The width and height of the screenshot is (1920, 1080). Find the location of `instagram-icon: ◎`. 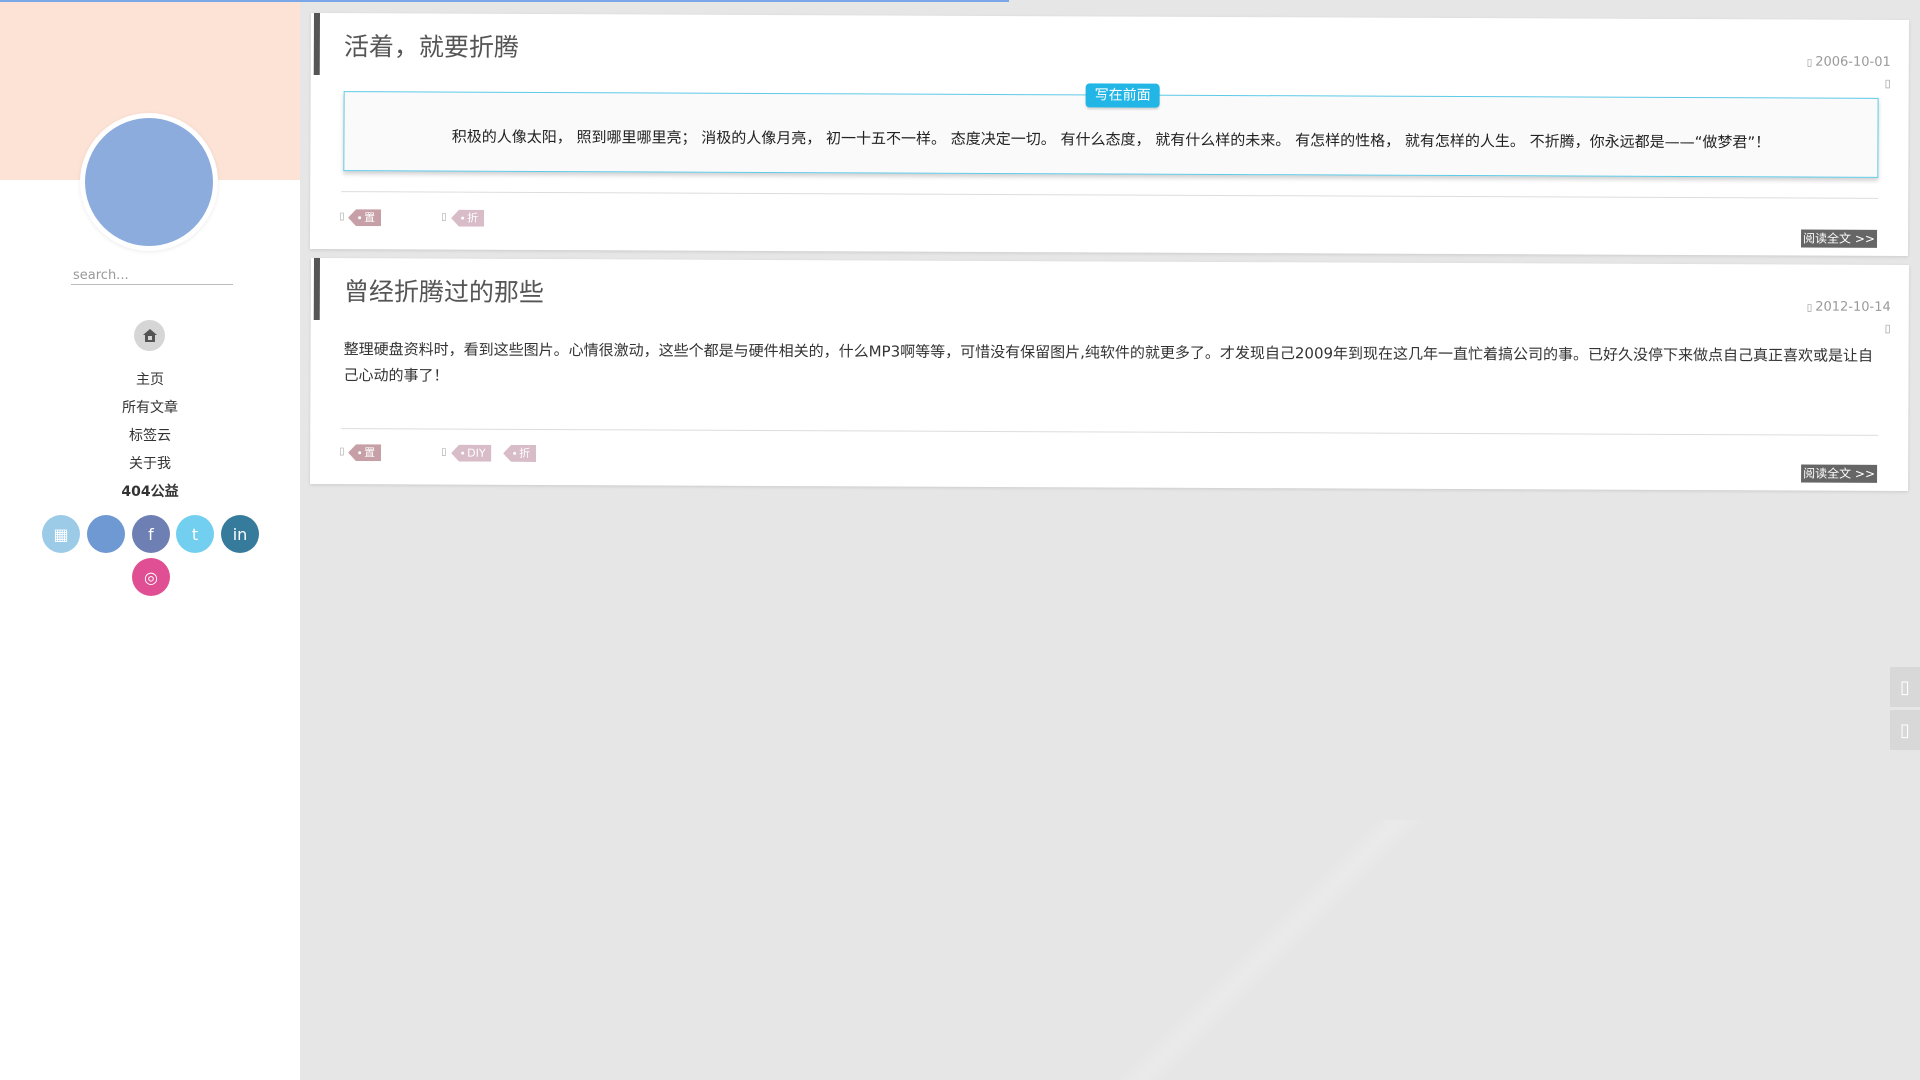

instagram-icon: ◎ is located at coordinates (151, 577).